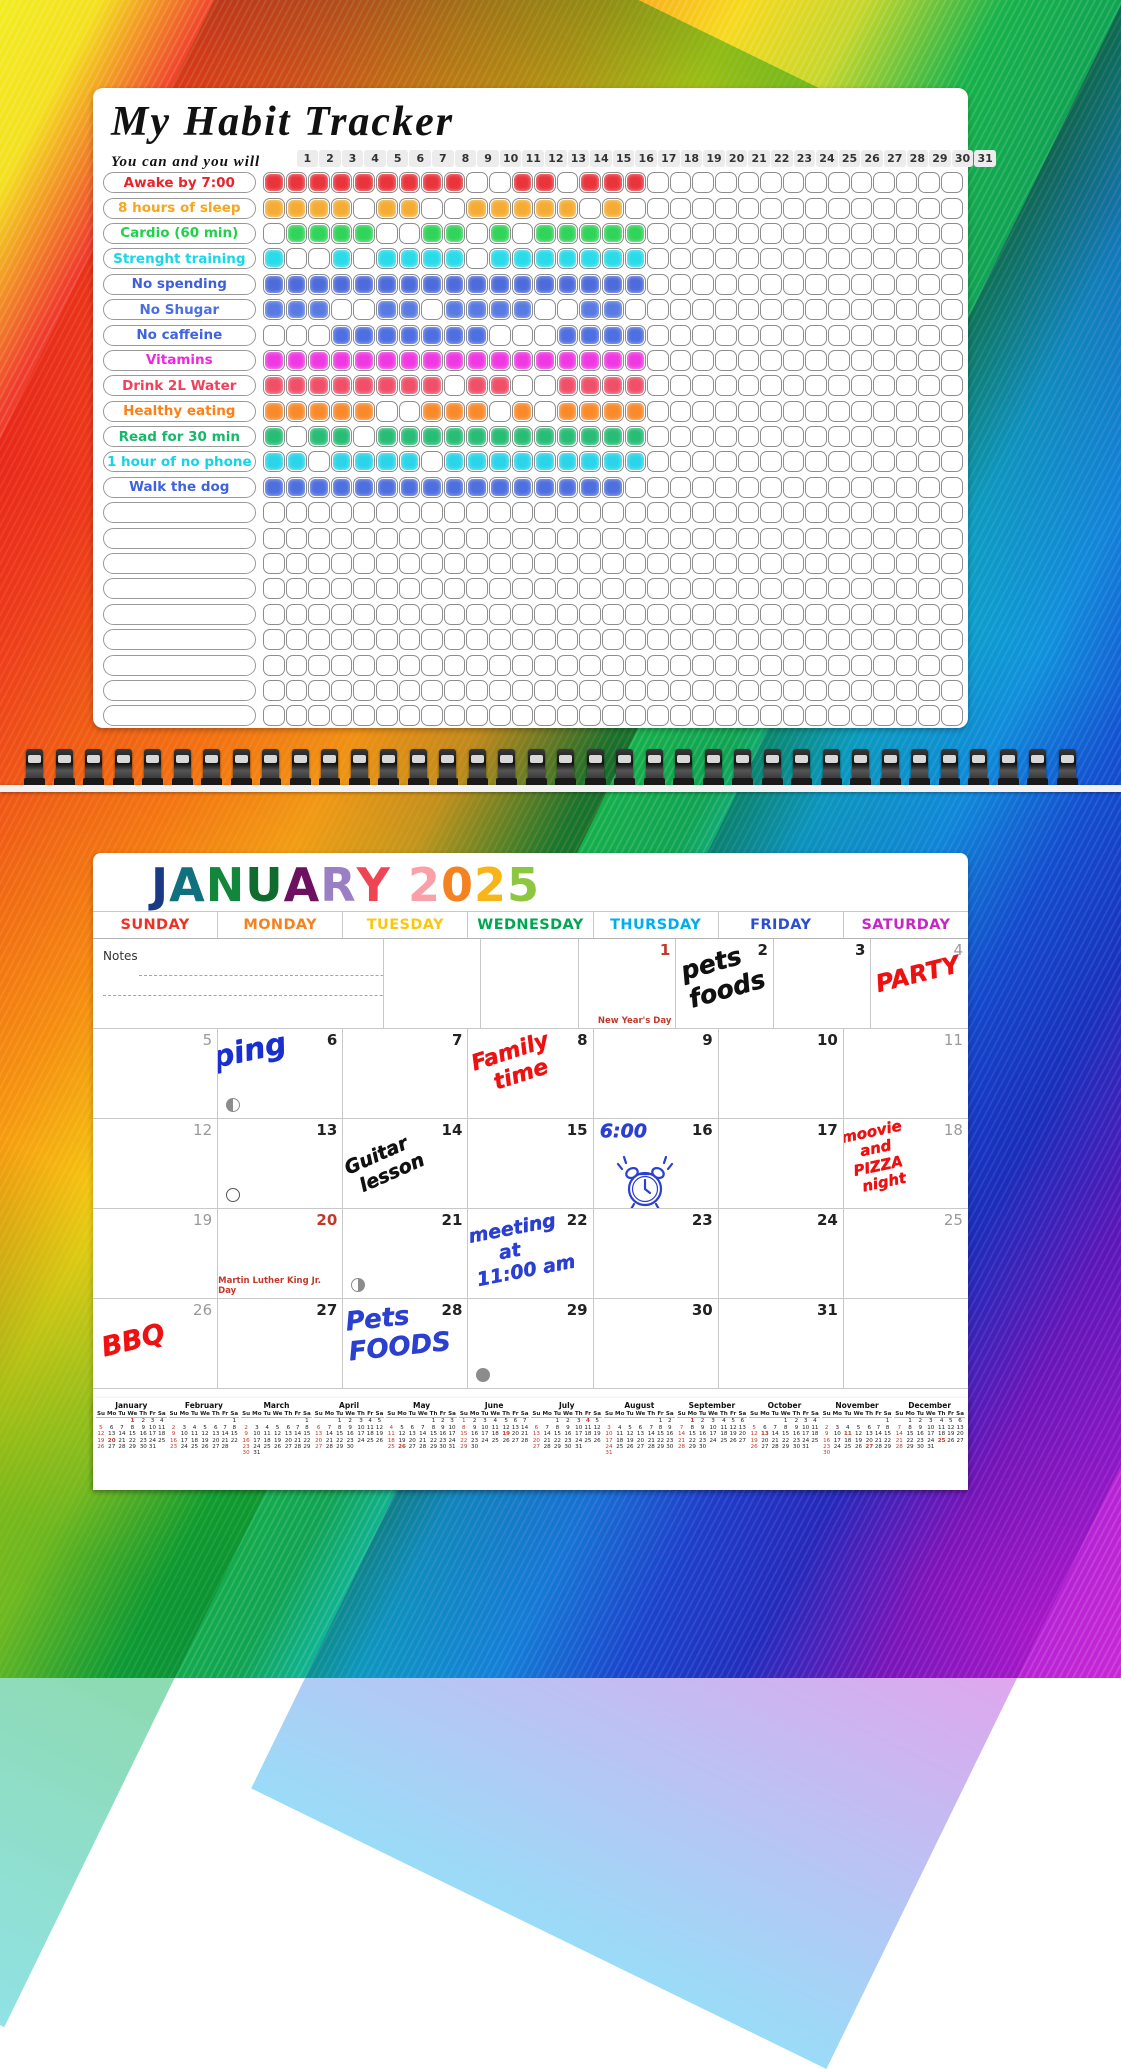 This screenshot has height=2069, width=1121. What do you see at coordinates (725, 411) in the screenshot?
I see `habit-cell-r10-d21` at bounding box center [725, 411].